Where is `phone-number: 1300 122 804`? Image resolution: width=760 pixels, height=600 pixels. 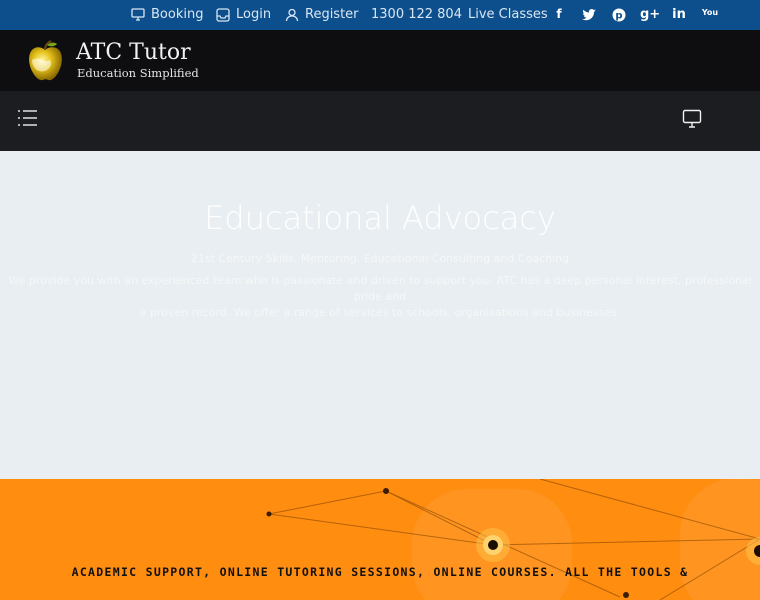 phone-number: 1300 122 804 is located at coordinates (416, 14).